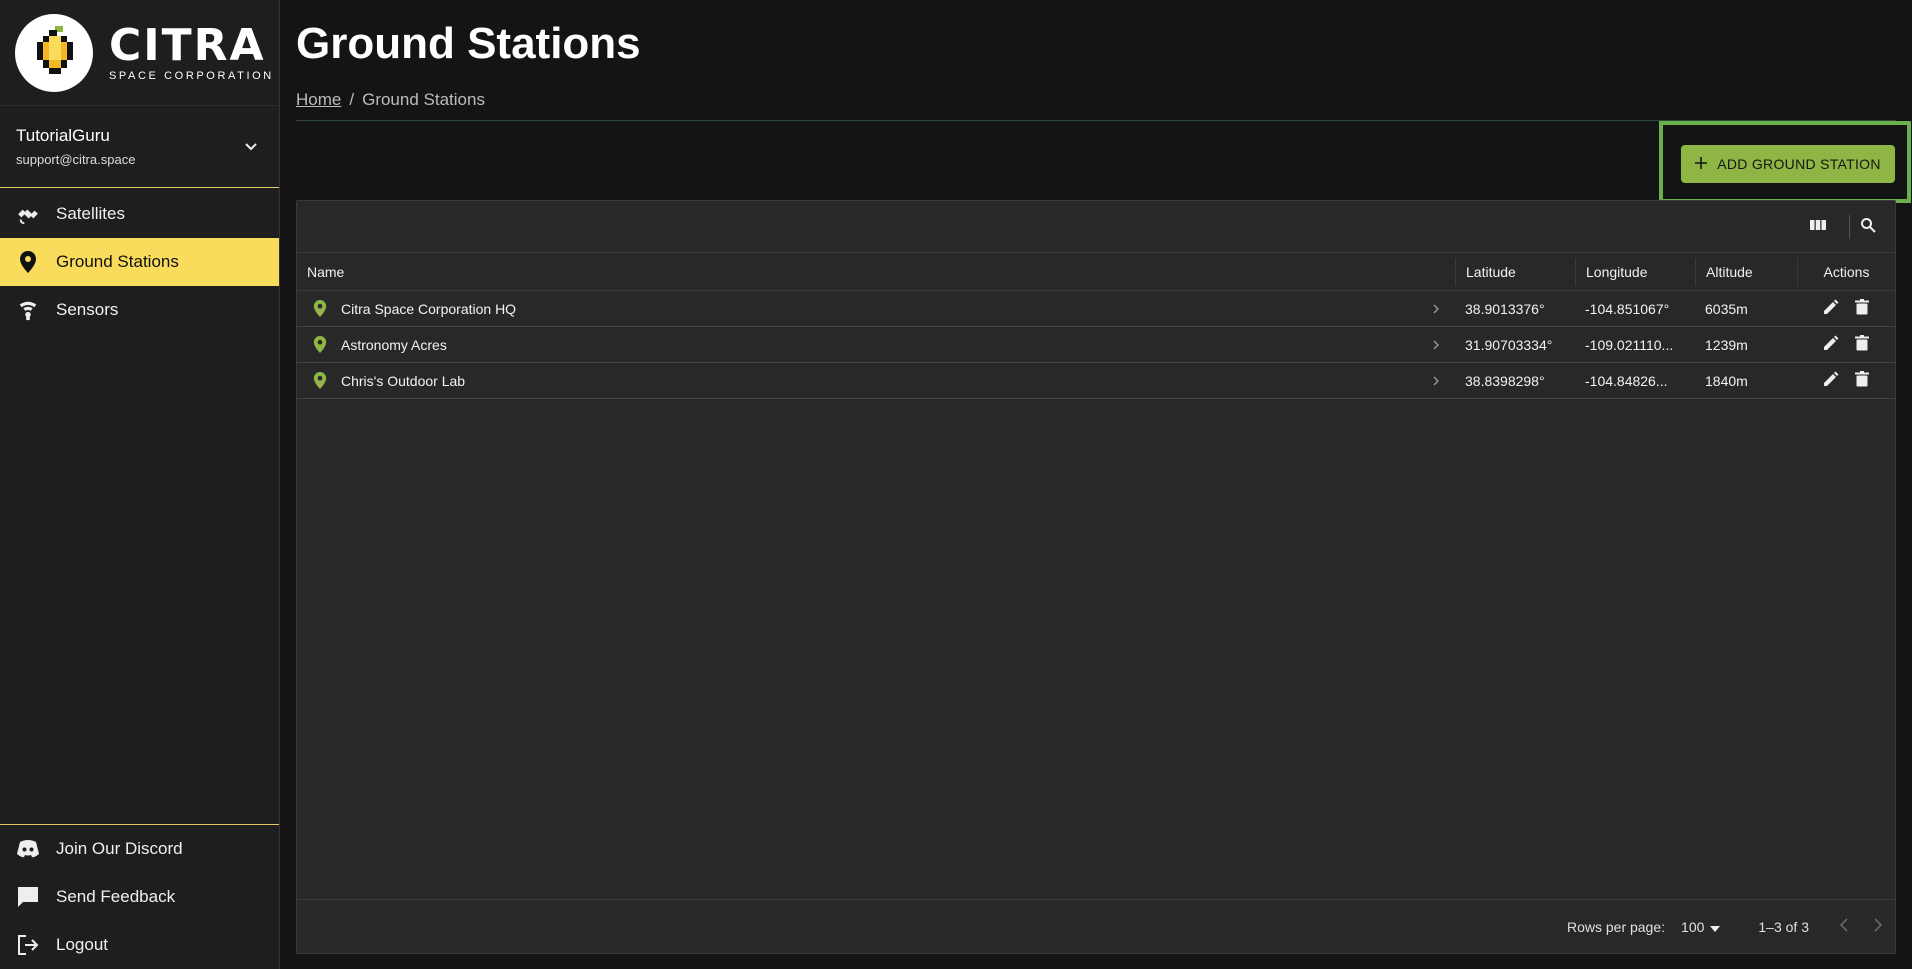 Image resolution: width=1912 pixels, height=969 pixels. I want to click on add-ground-station-button: ADD GROUND STATION, so click(1788, 164).